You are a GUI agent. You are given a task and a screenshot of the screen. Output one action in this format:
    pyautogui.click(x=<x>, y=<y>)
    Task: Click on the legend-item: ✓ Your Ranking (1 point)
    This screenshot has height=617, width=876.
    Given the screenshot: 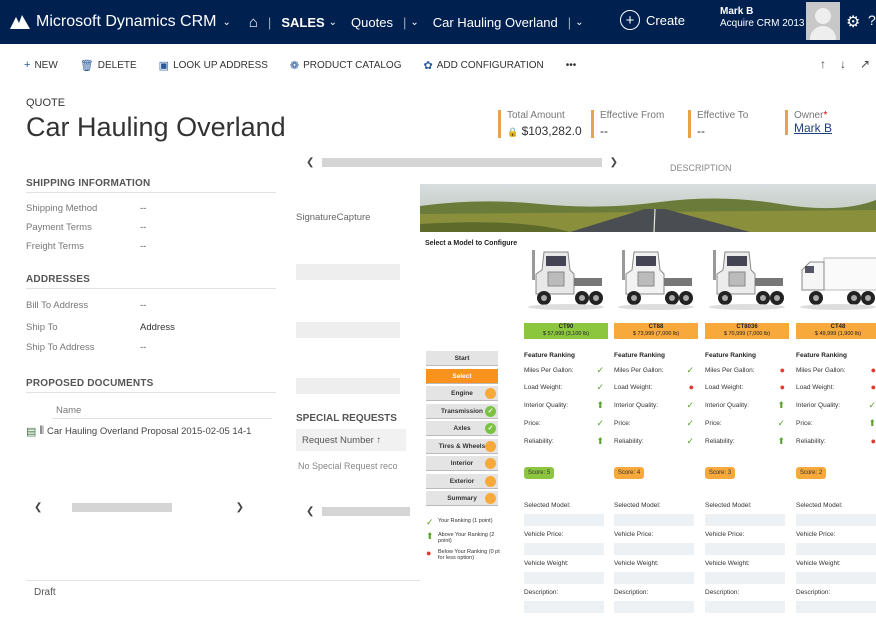 What is the action you would take?
    pyautogui.click(x=459, y=522)
    